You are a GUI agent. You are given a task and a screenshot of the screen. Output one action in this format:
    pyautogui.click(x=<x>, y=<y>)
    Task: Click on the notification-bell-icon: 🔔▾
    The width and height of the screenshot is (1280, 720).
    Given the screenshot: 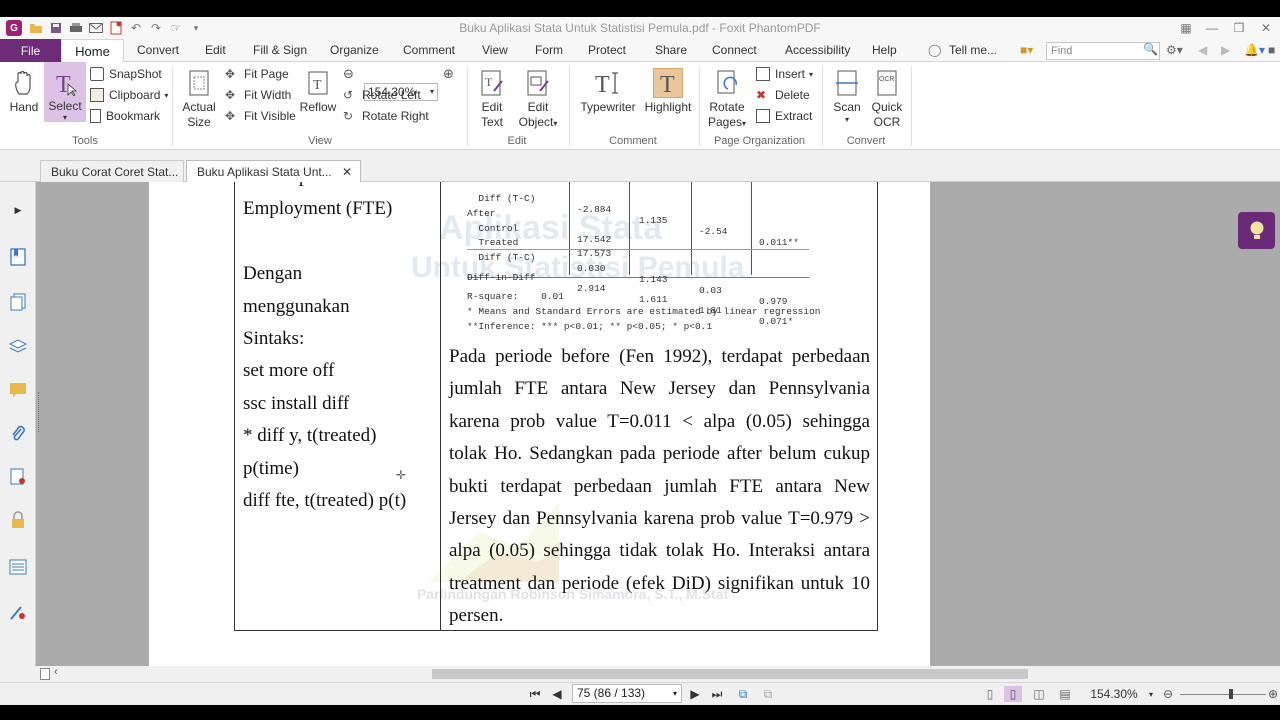 What is the action you would take?
    pyautogui.click(x=1254, y=50)
    